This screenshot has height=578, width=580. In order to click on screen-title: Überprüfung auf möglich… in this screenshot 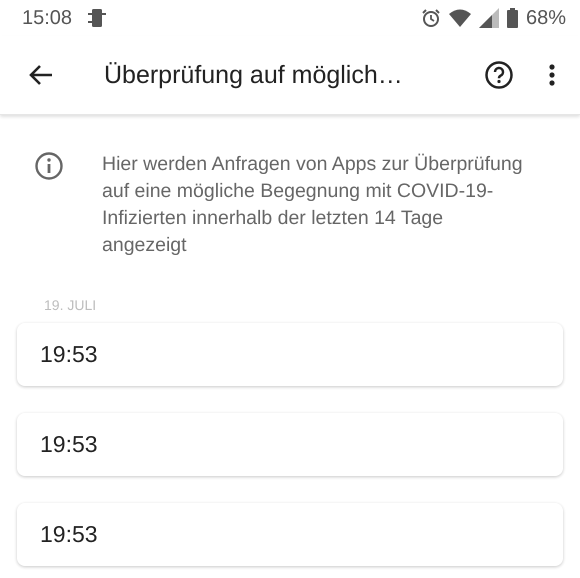, I will do `click(253, 75)`.